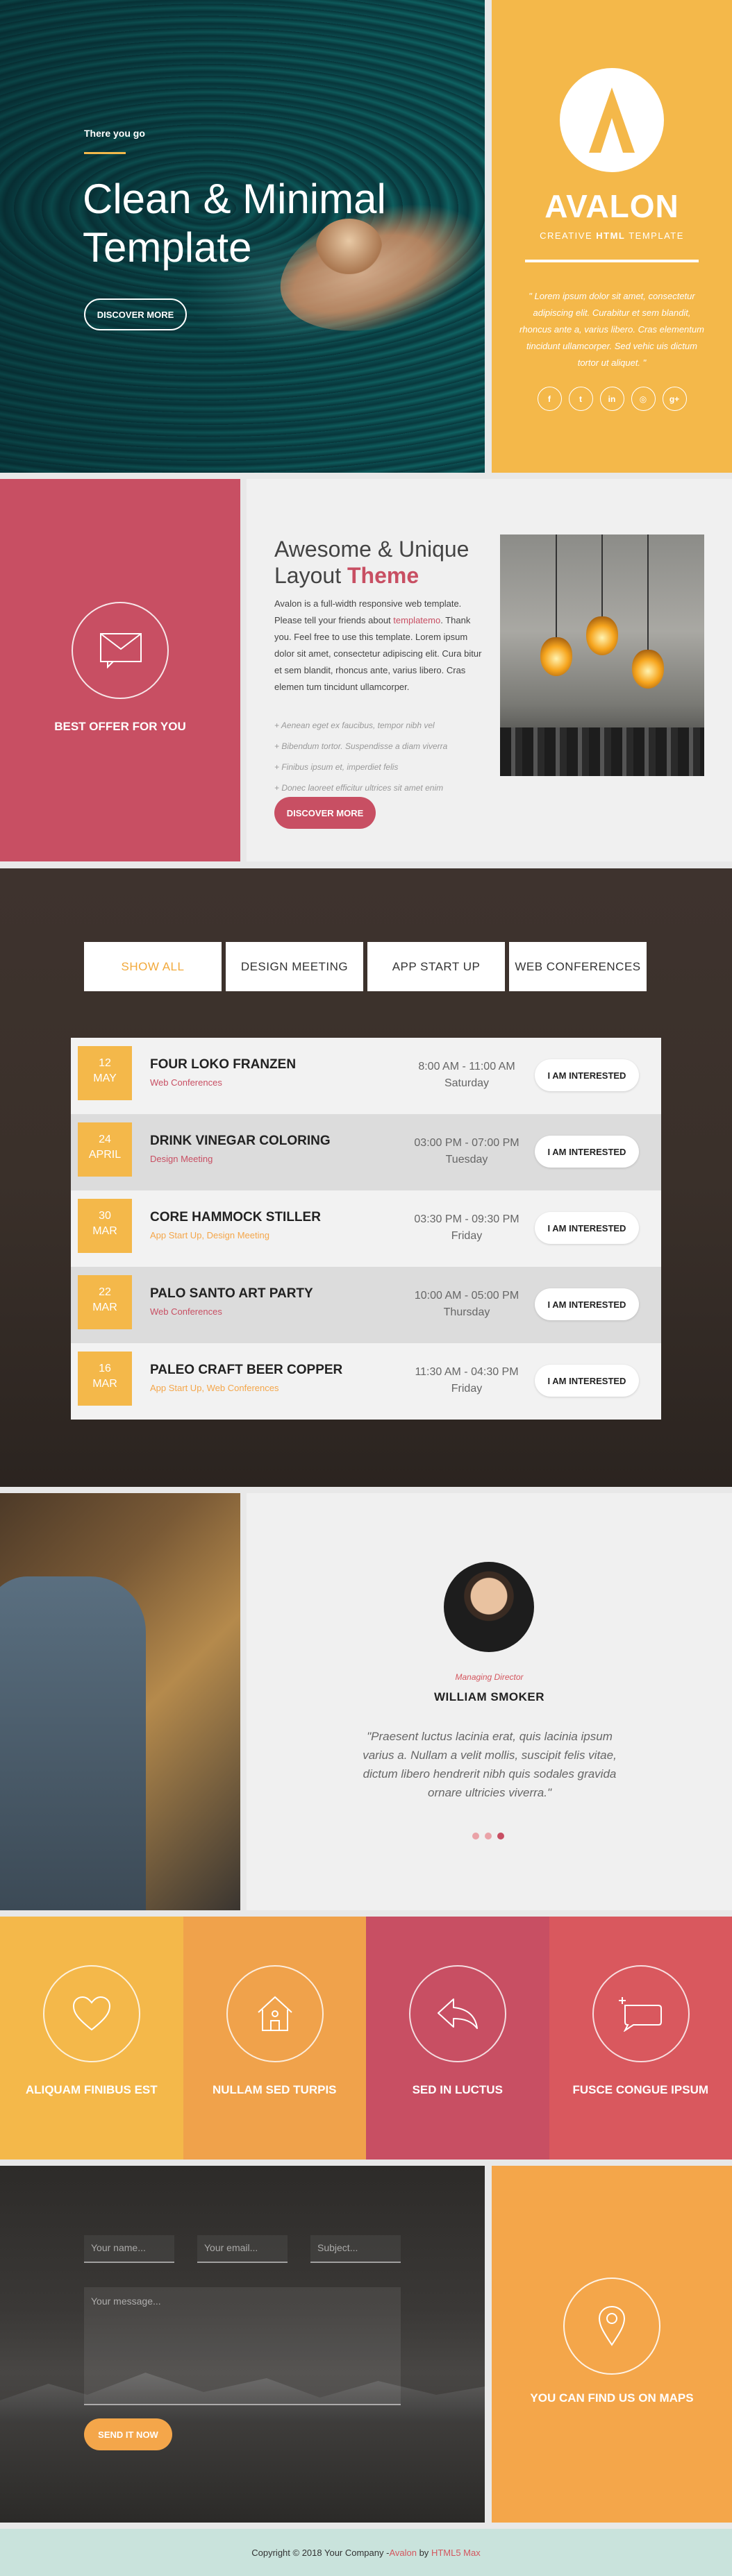 Image resolution: width=732 pixels, height=2576 pixels. What do you see at coordinates (274, 2013) in the screenshot?
I see `home-icon` at bounding box center [274, 2013].